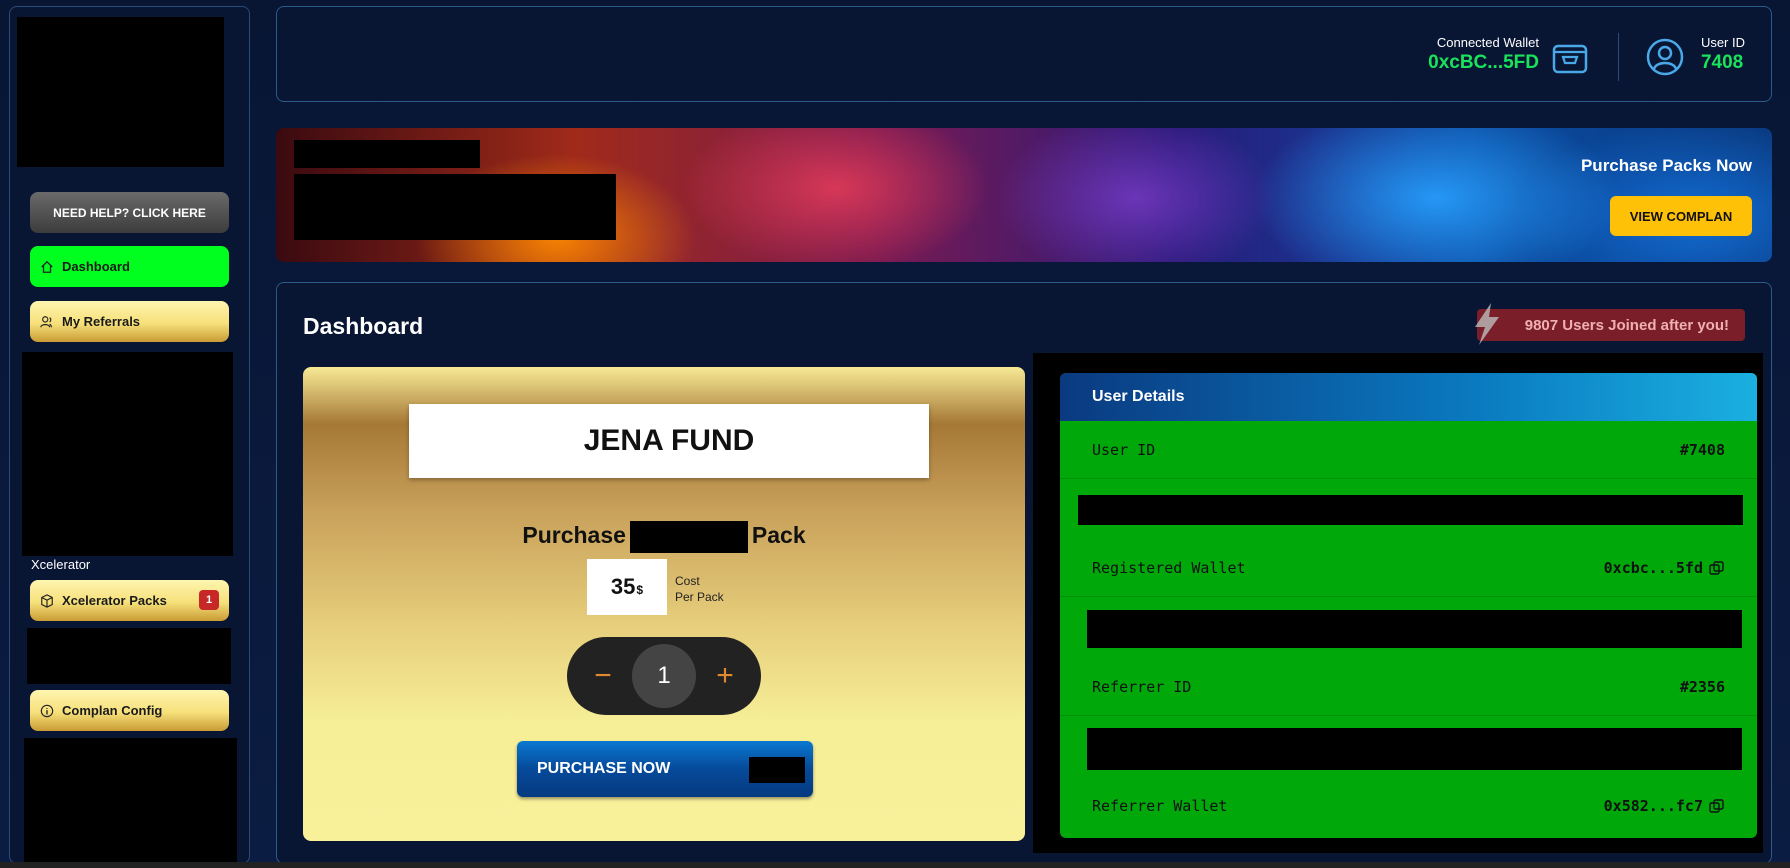  Describe the element at coordinates (114, 600) in the screenshot. I see `sidebar-item-label: Xcelerator Packs` at that location.